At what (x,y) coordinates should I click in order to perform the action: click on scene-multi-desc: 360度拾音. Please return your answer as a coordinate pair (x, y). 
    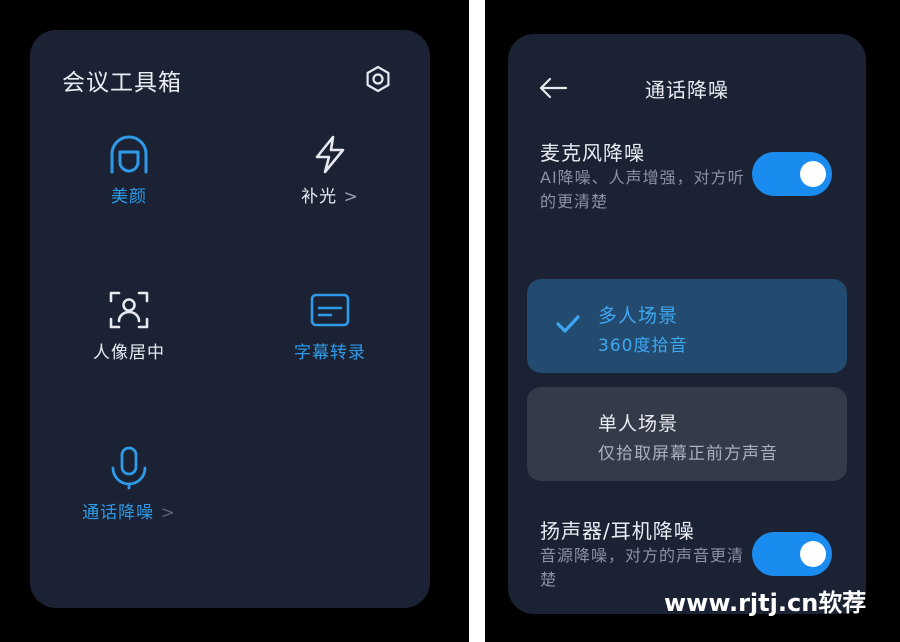
    Looking at the image, I should click on (643, 346).